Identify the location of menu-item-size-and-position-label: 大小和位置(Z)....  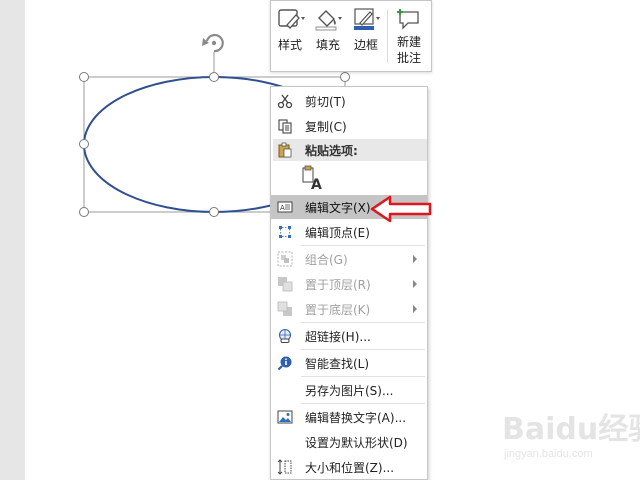
(350, 467).